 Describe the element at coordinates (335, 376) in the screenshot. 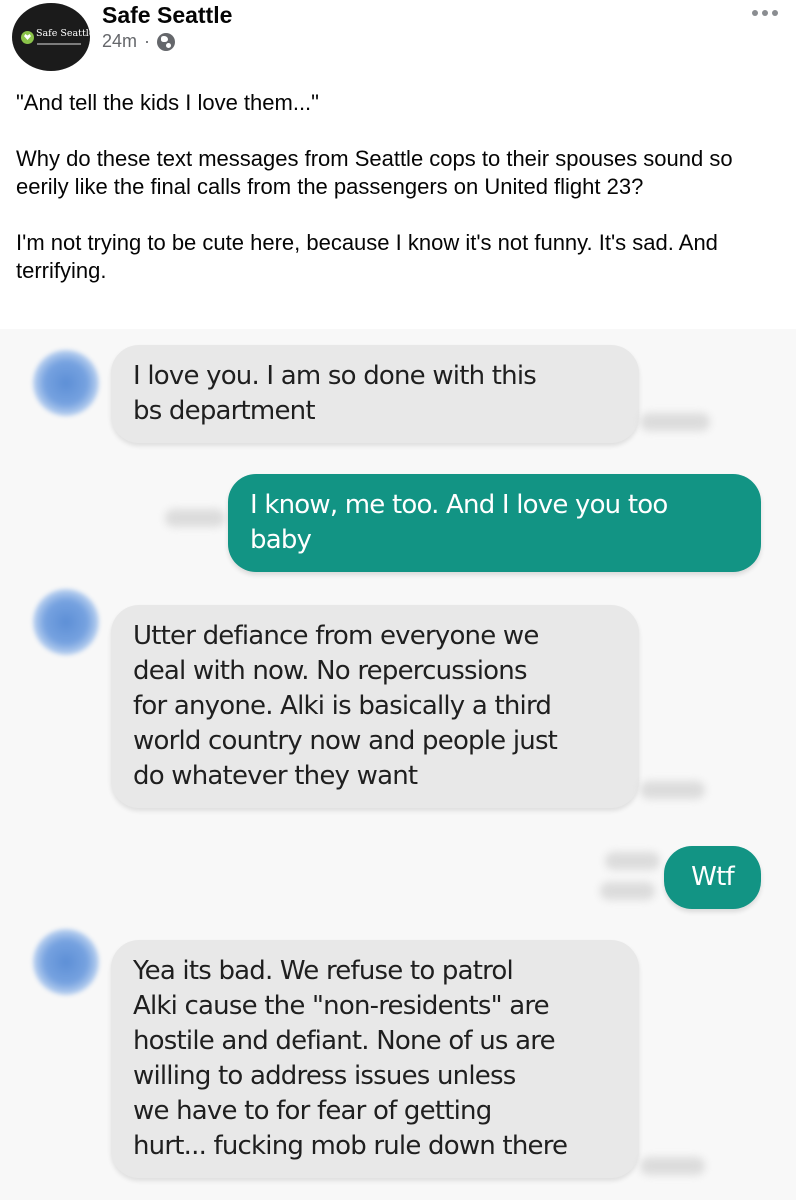

I see `message-line: I love you. I am so done with this` at that location.